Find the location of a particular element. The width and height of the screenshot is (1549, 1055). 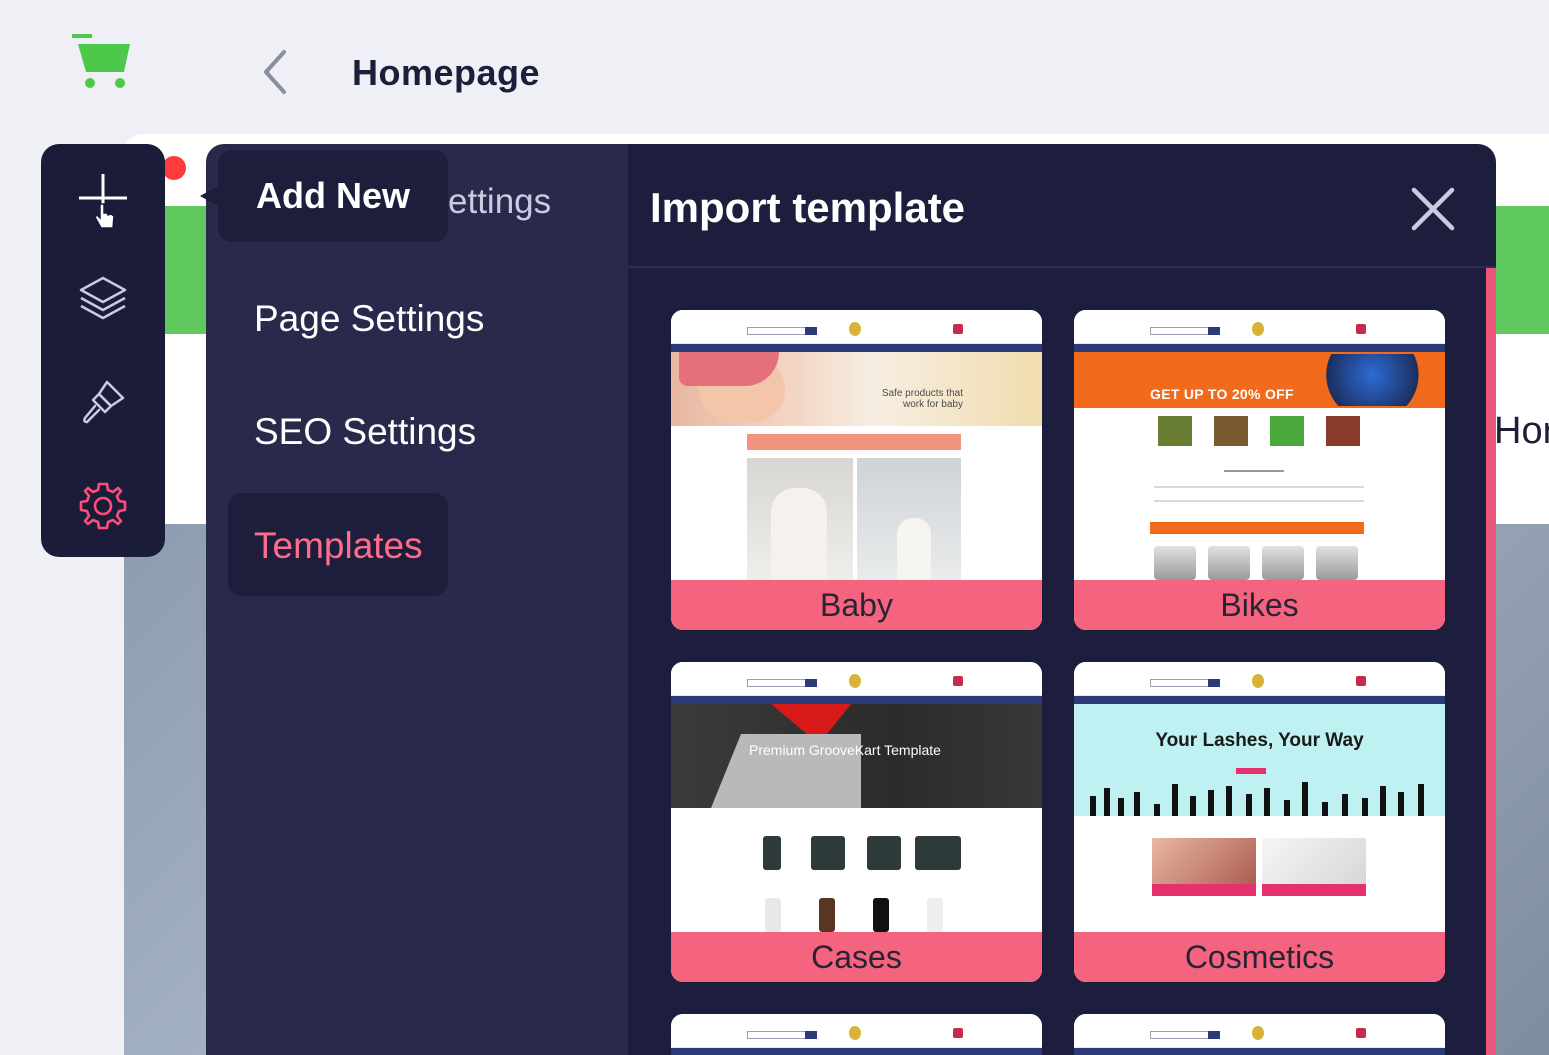

template-name: Cosmetics is located at coordinates (1259, 957).